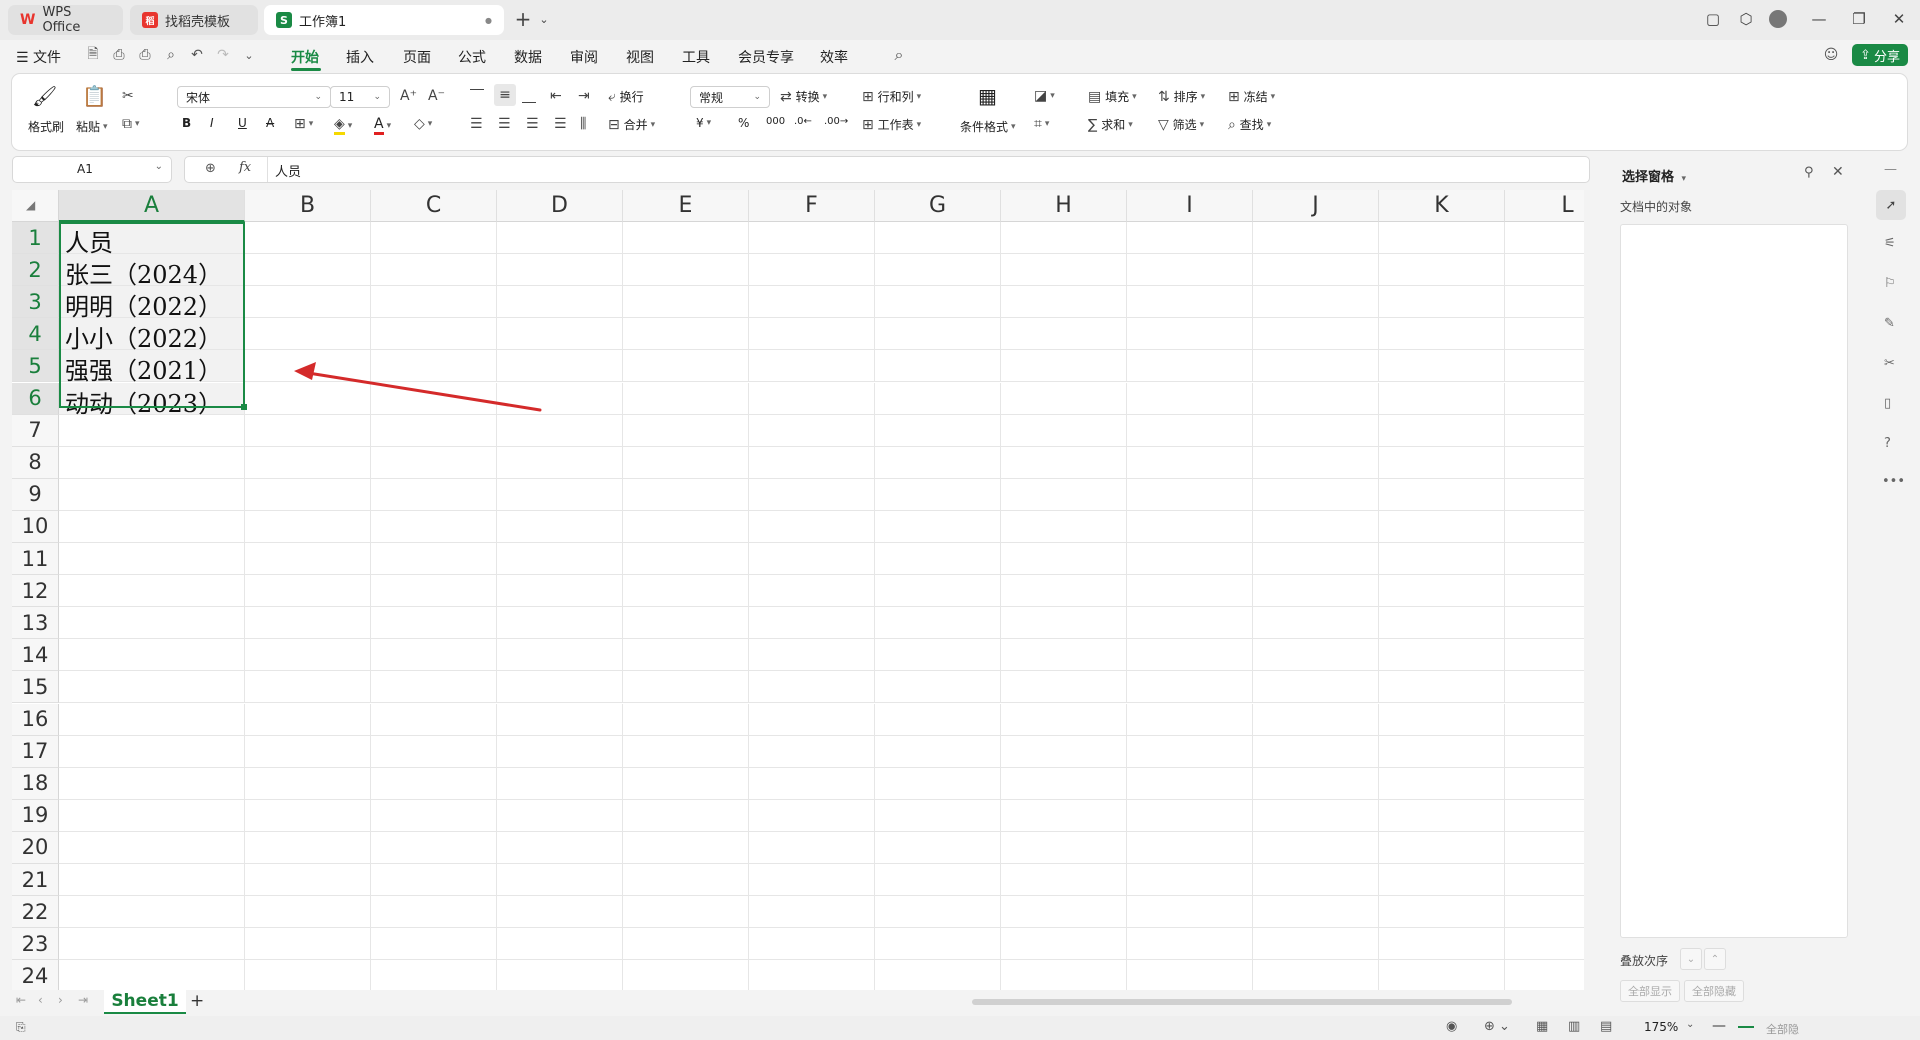 The width and height of the screenshot is (1920, 1040). What do you see at coordinates (1782, 1029) in the screenshot?
I see `fullscreen-button: 全部隐` at bounding box center [1782, 1029].